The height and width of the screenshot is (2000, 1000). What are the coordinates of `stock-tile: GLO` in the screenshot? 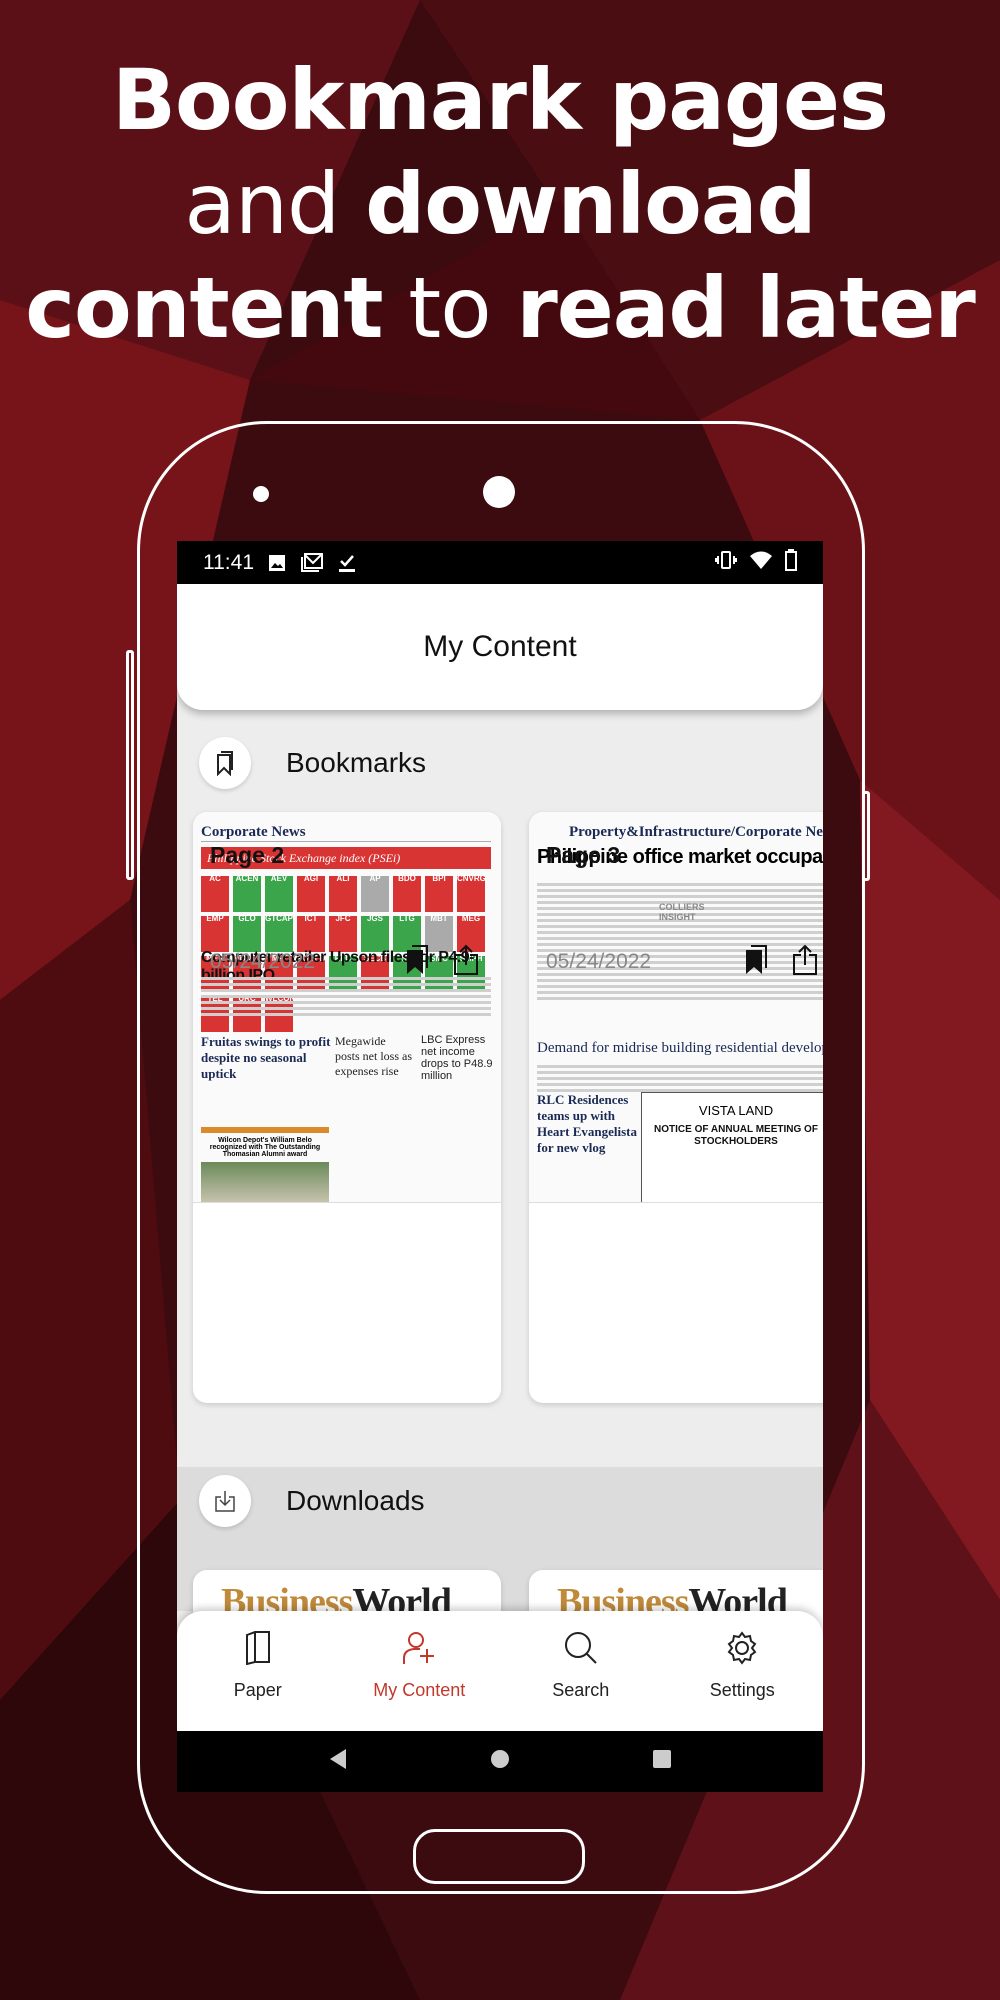 It's located at (247, 933).